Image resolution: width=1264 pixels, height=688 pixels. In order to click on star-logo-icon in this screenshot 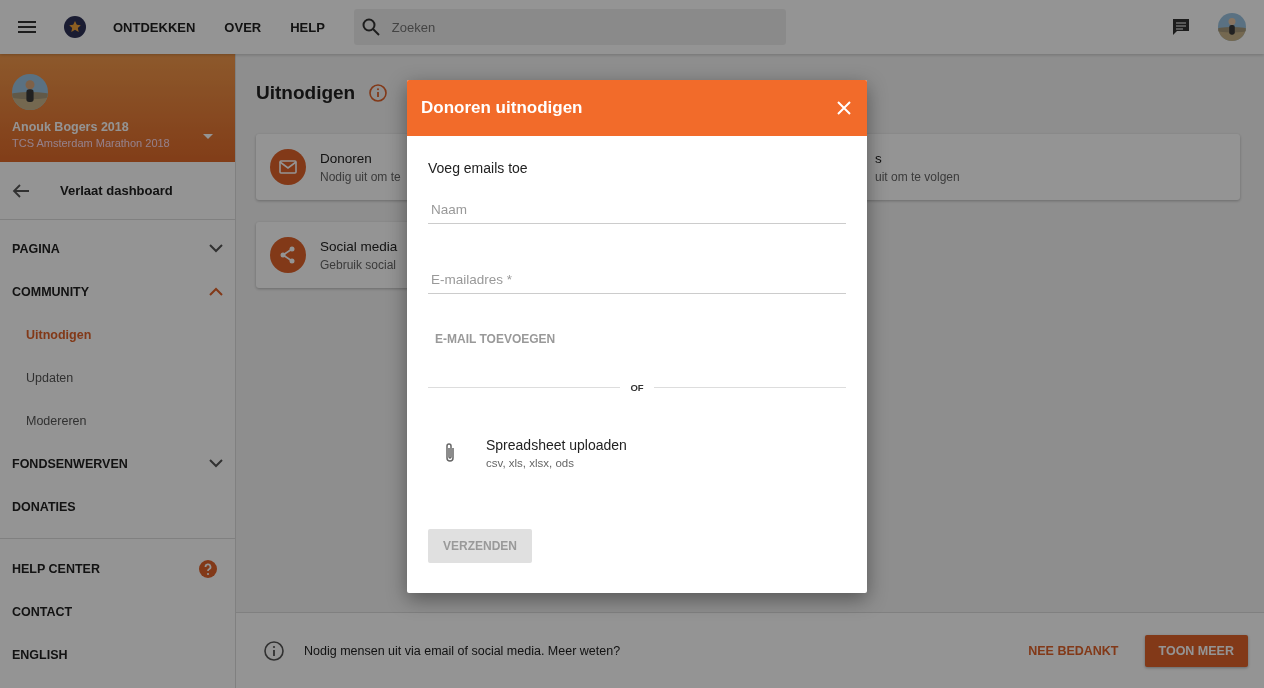, I will do `click(75, 27)`.